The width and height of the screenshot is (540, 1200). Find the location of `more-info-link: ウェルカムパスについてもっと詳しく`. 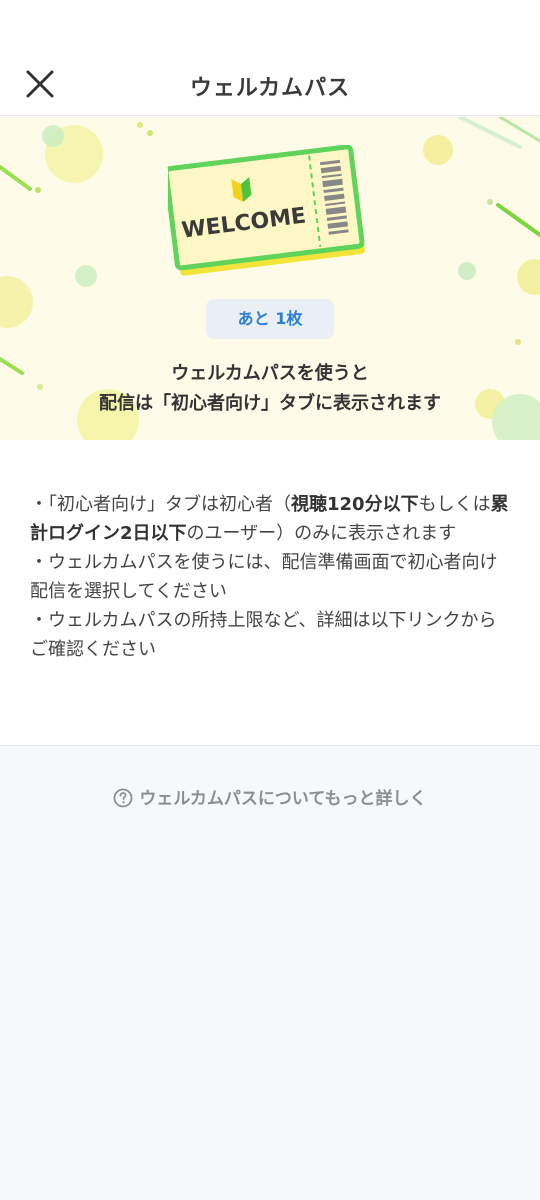

more-info-link: ウェルカムパスについてもっと詳しく is located at coordinates (270, 796).